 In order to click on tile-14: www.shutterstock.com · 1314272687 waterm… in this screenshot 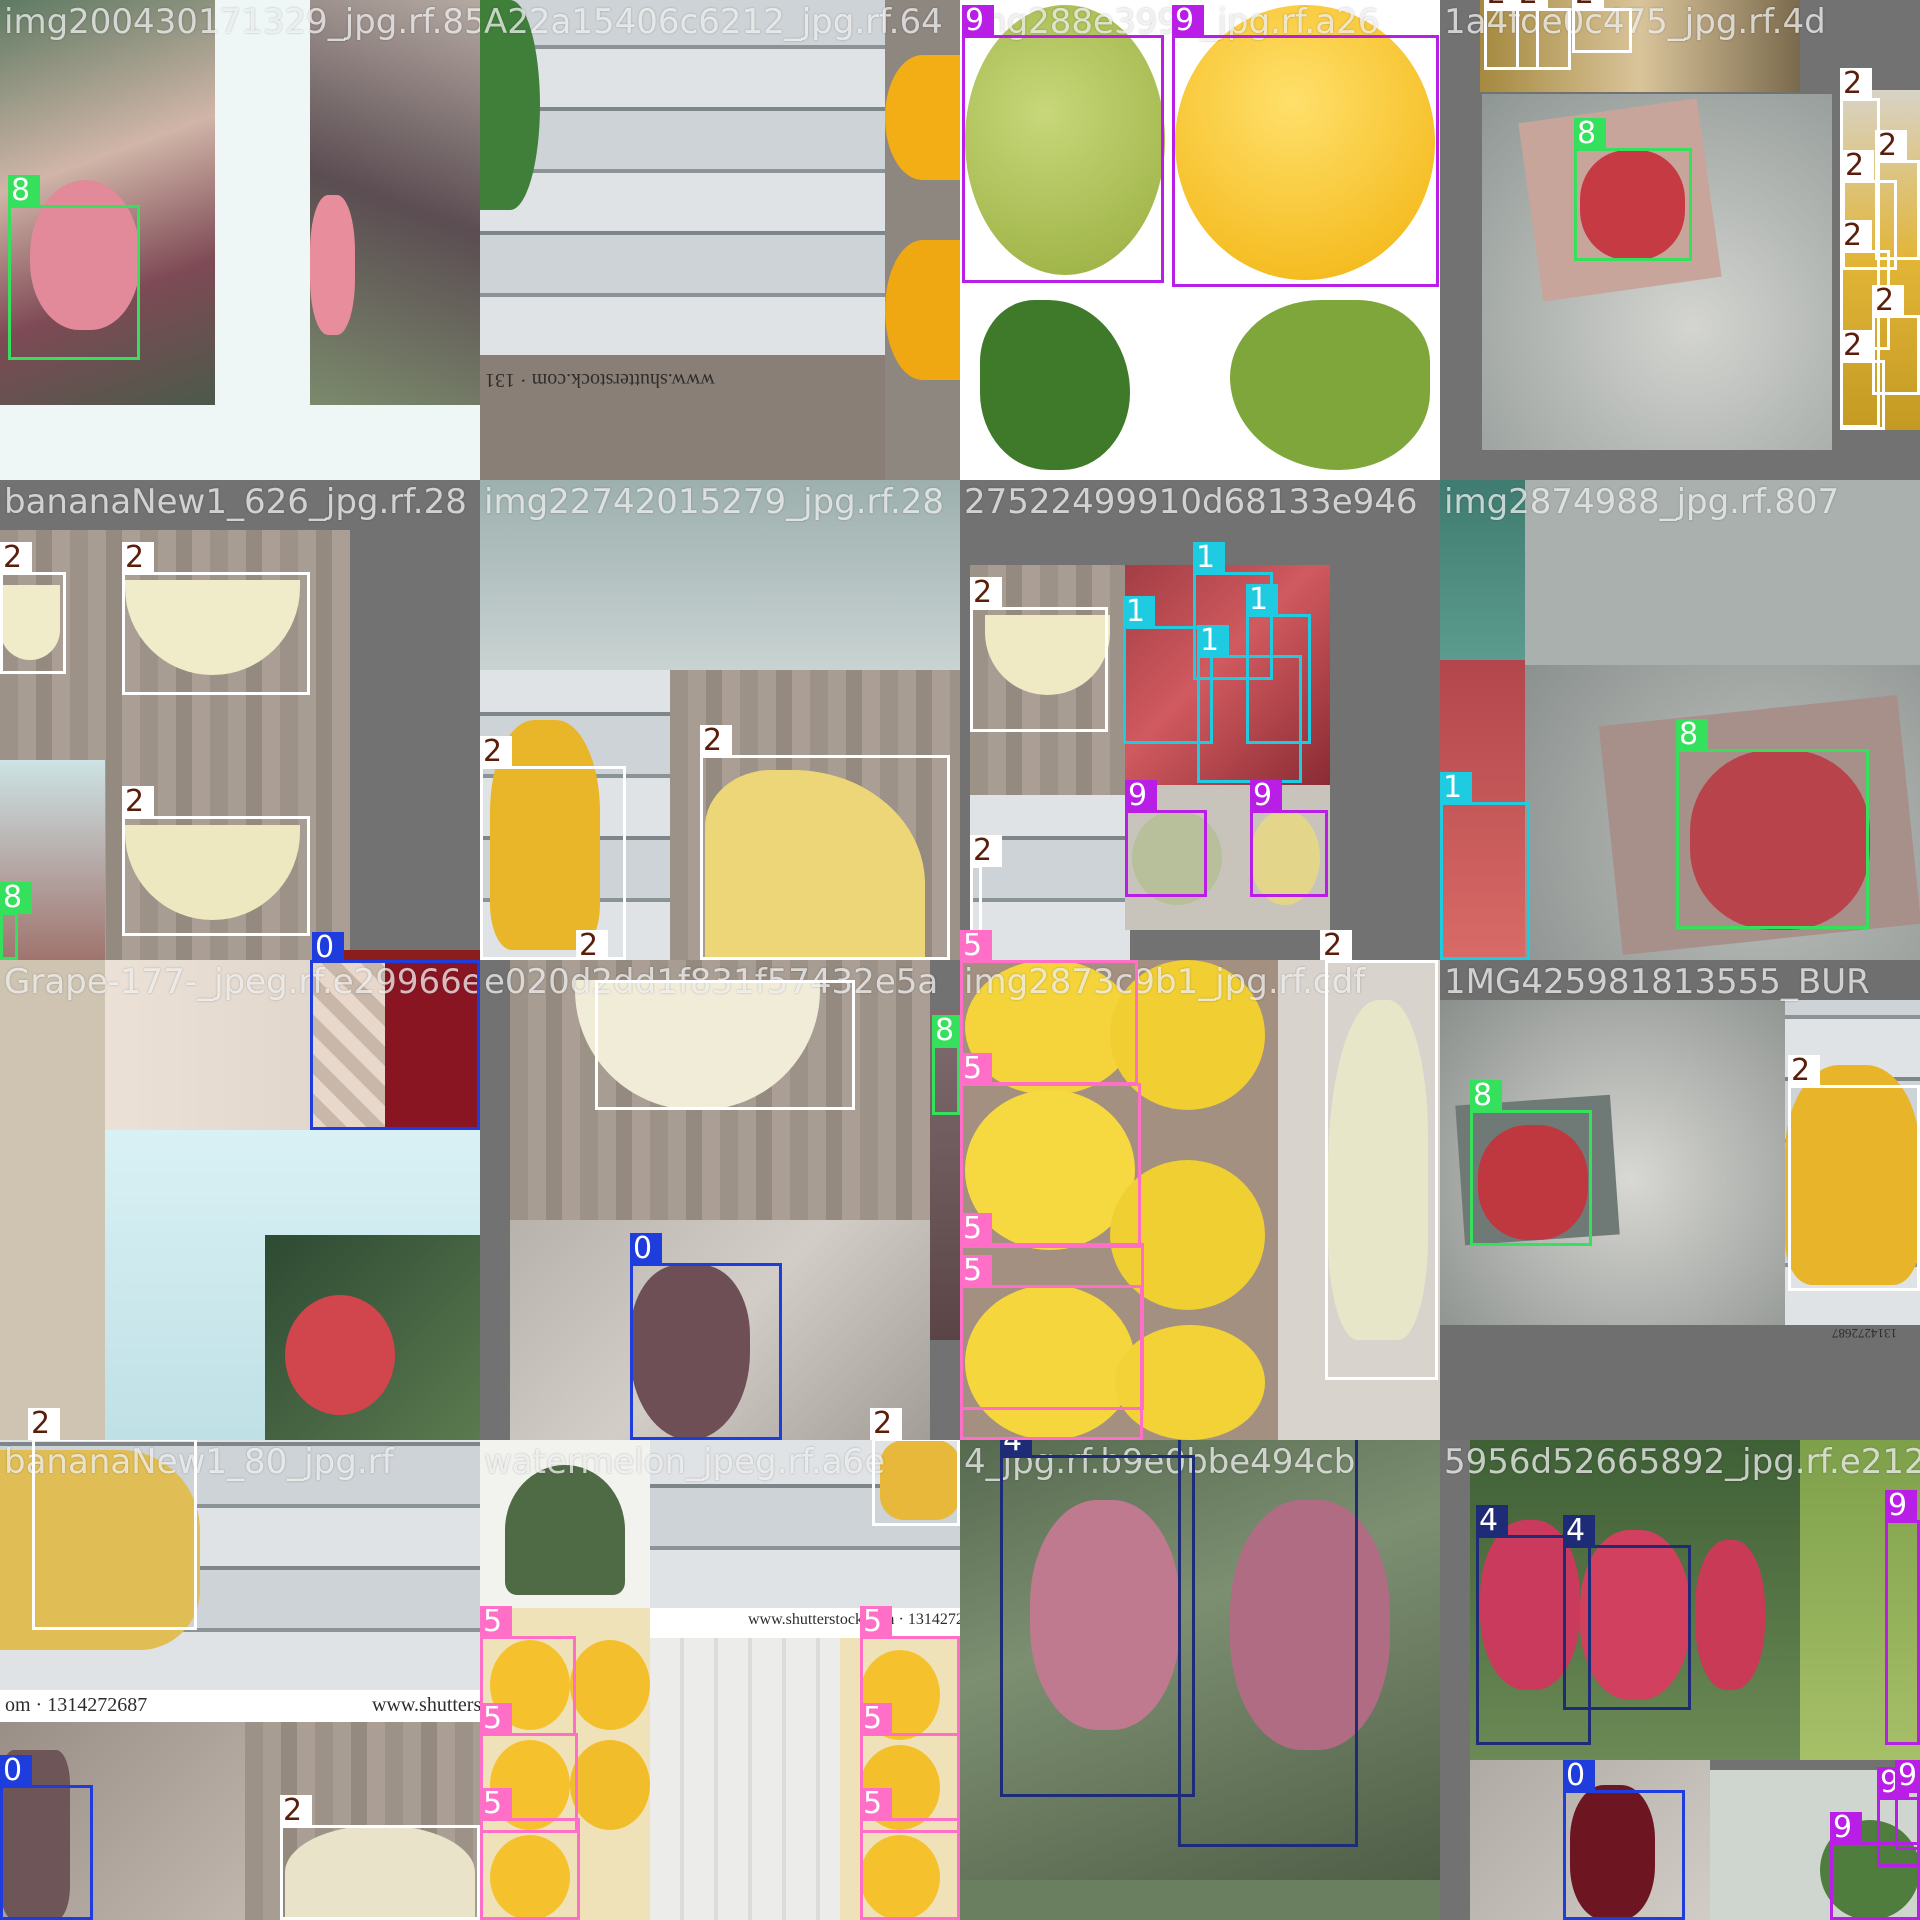, I will do `click(720, 1680)`.